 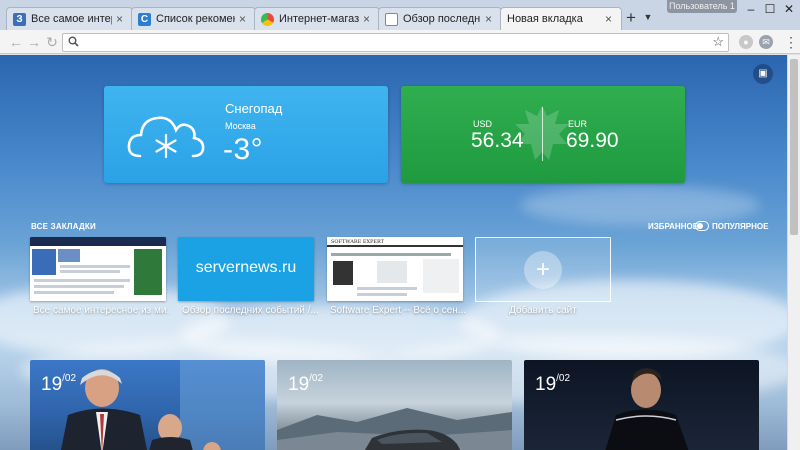 I want to click on tab-favicon-3dnews-icon: З, so click(x=19, y=19).